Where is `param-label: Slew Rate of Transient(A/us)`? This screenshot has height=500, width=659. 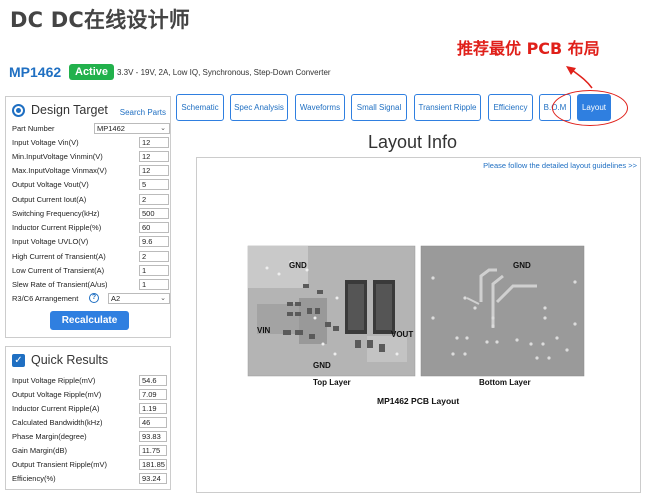 param-label: Slew Rate of Transient(A/us) is located at coordinates (60, 284).